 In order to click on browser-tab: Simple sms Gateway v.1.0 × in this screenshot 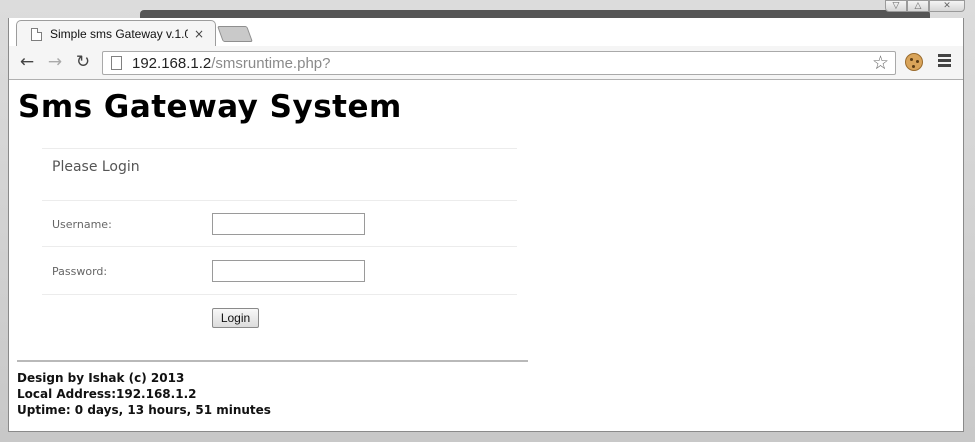, I will do `click(116, 33)`.